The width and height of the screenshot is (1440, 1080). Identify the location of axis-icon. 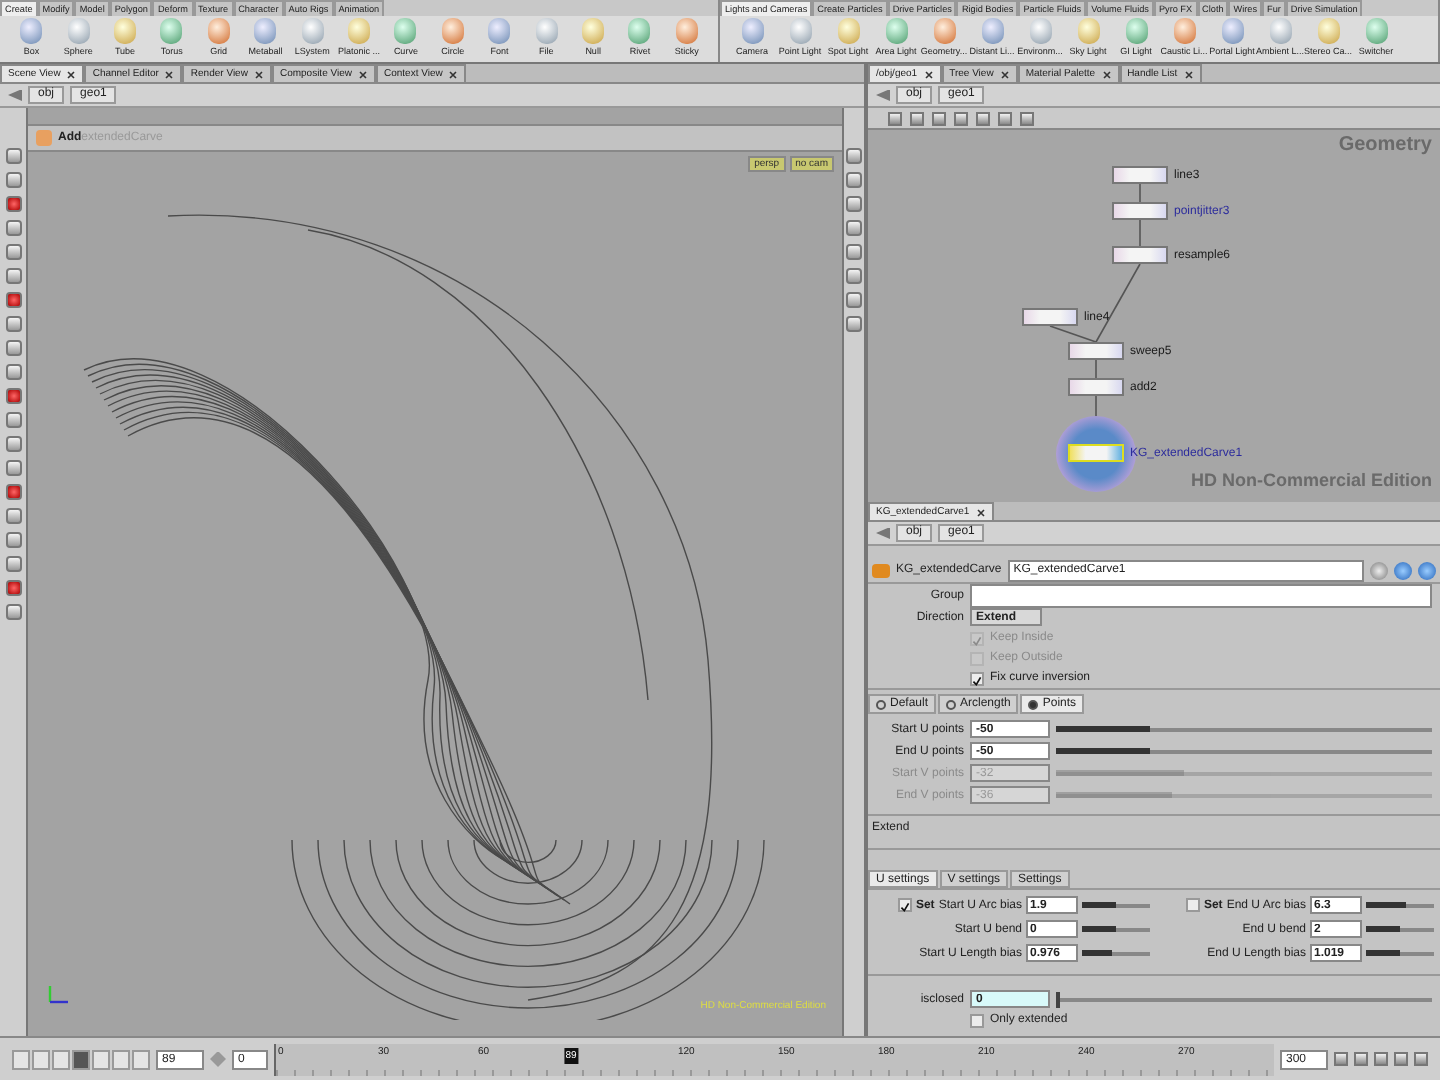
(58, 994).